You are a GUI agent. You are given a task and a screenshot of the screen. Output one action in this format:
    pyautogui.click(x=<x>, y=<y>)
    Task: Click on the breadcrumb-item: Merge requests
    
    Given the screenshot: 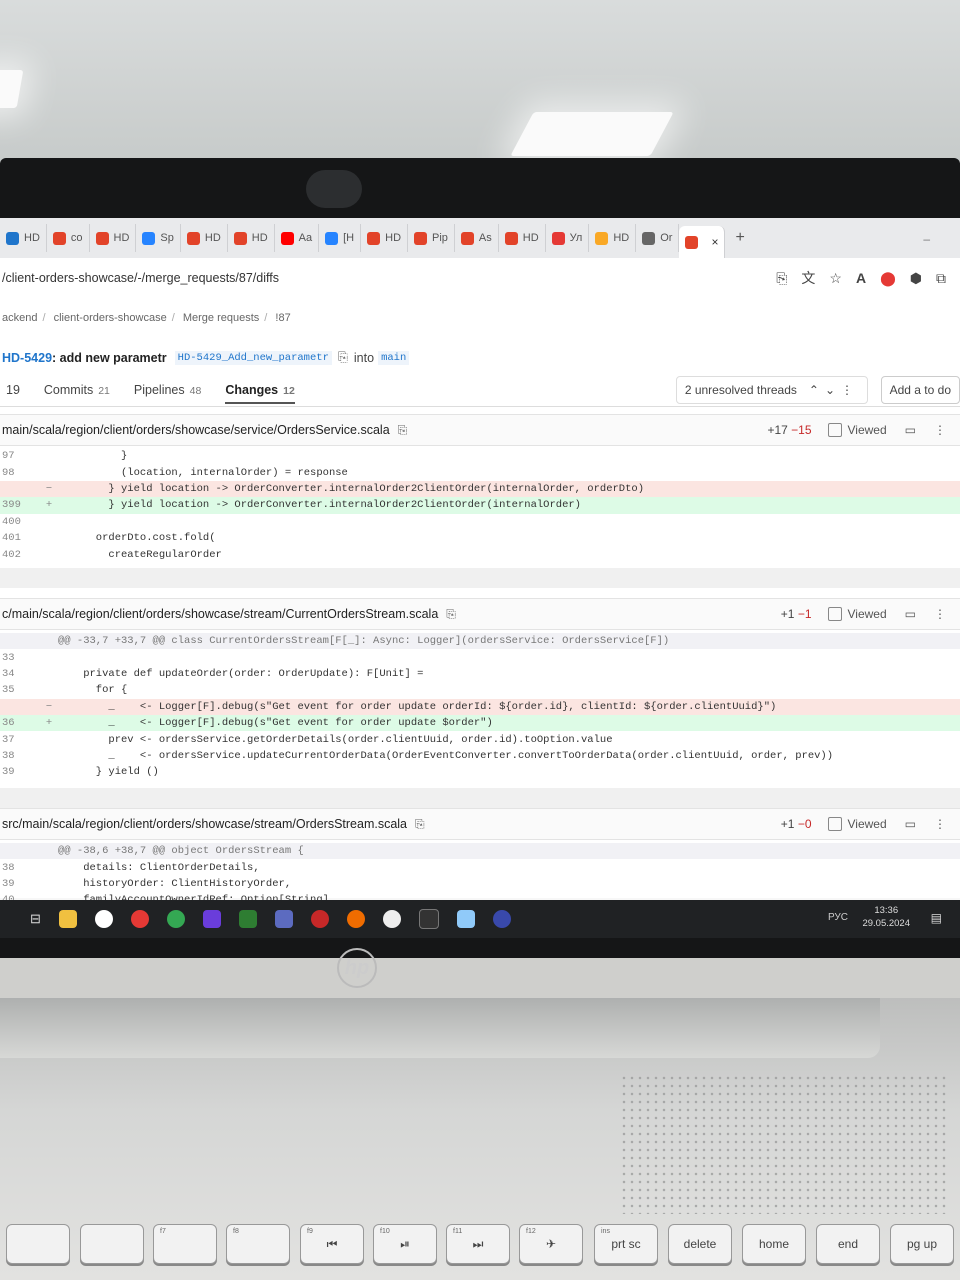 What is the action you would take?
    pyautogui.click(x=221, y=318)
    